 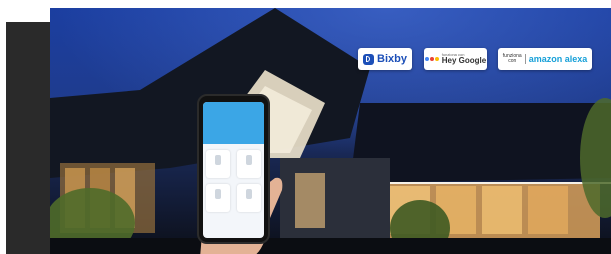 I want to click on bixby-label: Bixby, so click(x=392, y=59).